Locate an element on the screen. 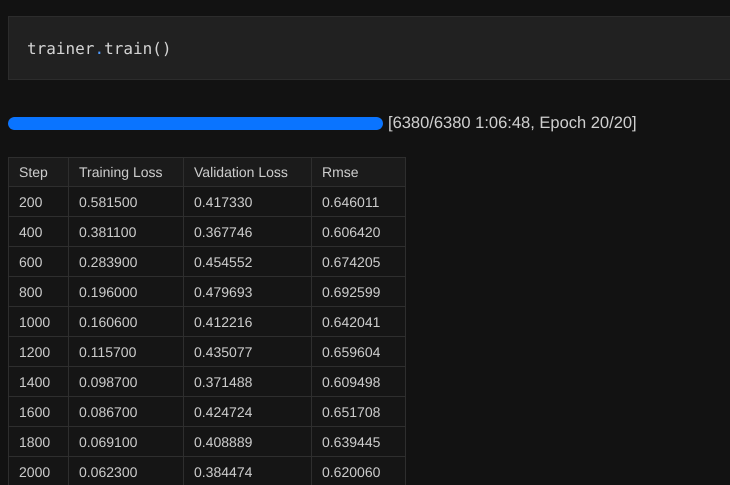 The height and width of the screenshot is (485, 730). table-cell: 0.062300 is located at coordinates (126, 470).